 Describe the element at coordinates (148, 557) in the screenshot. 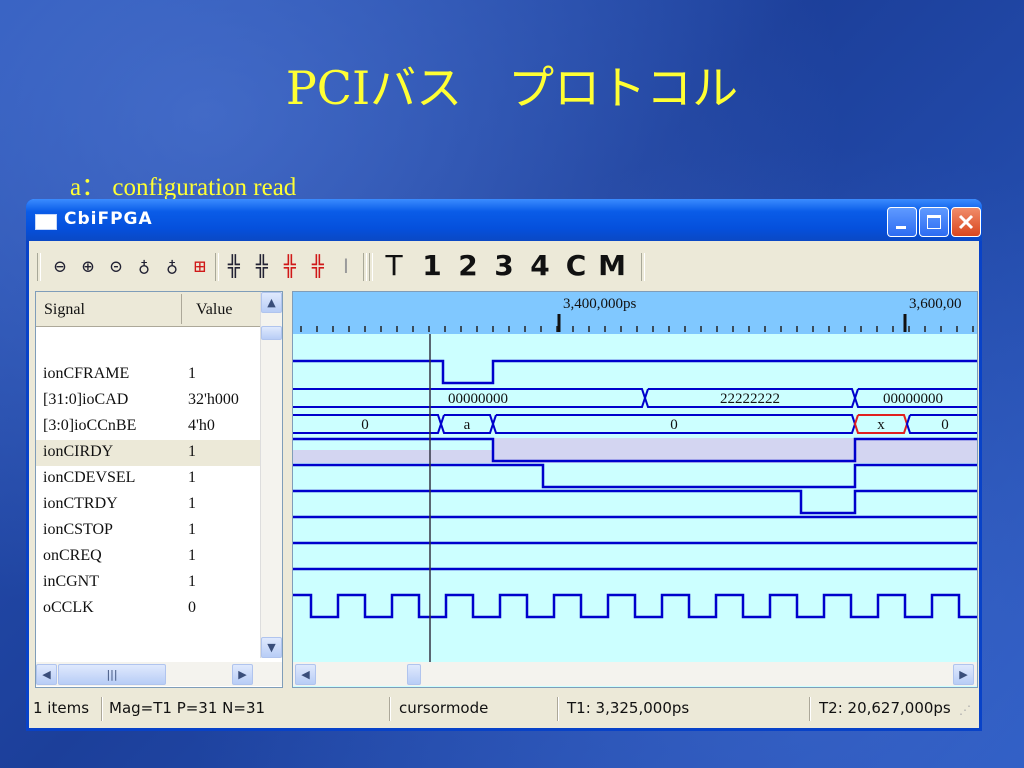

I see `signal-row: onCREQ 1` at that location.